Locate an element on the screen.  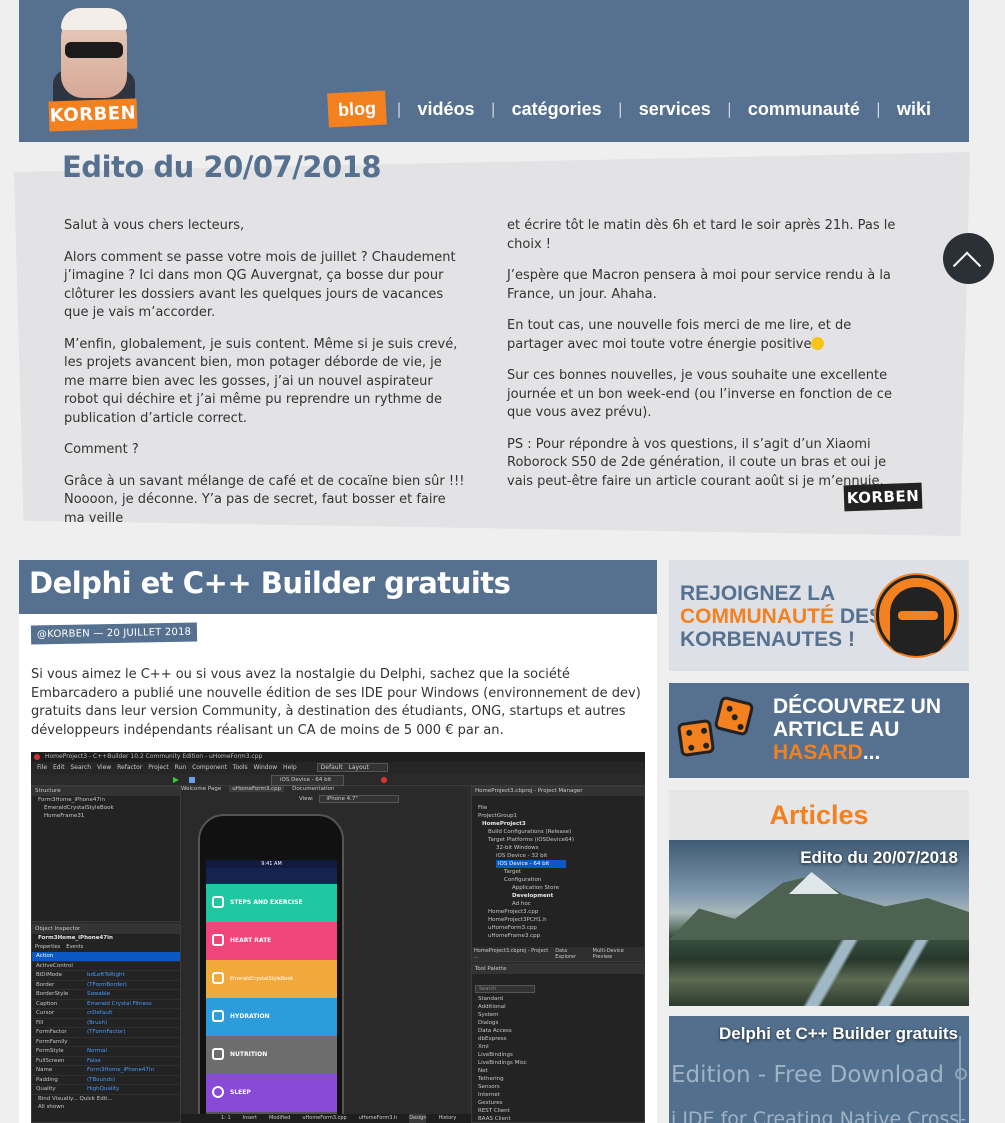
status-tab: uHomeForm3.h is located at coordinates (378, 1118).